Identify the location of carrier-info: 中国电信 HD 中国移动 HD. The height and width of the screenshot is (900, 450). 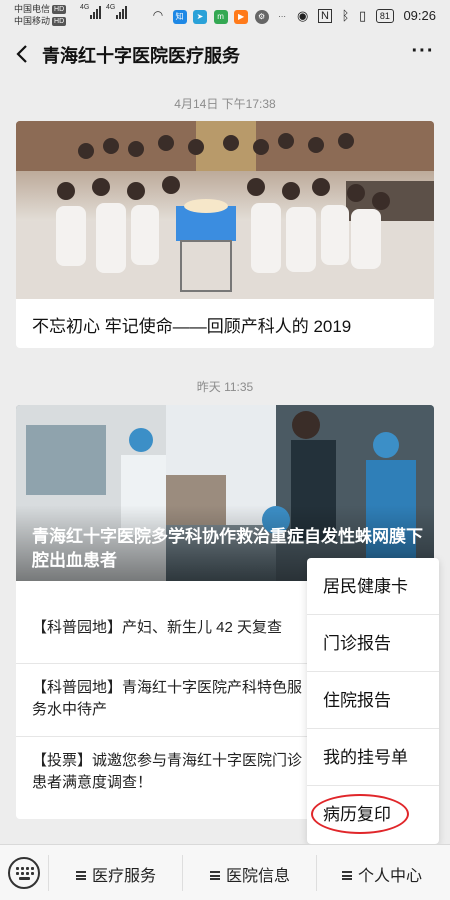
(40, 15).